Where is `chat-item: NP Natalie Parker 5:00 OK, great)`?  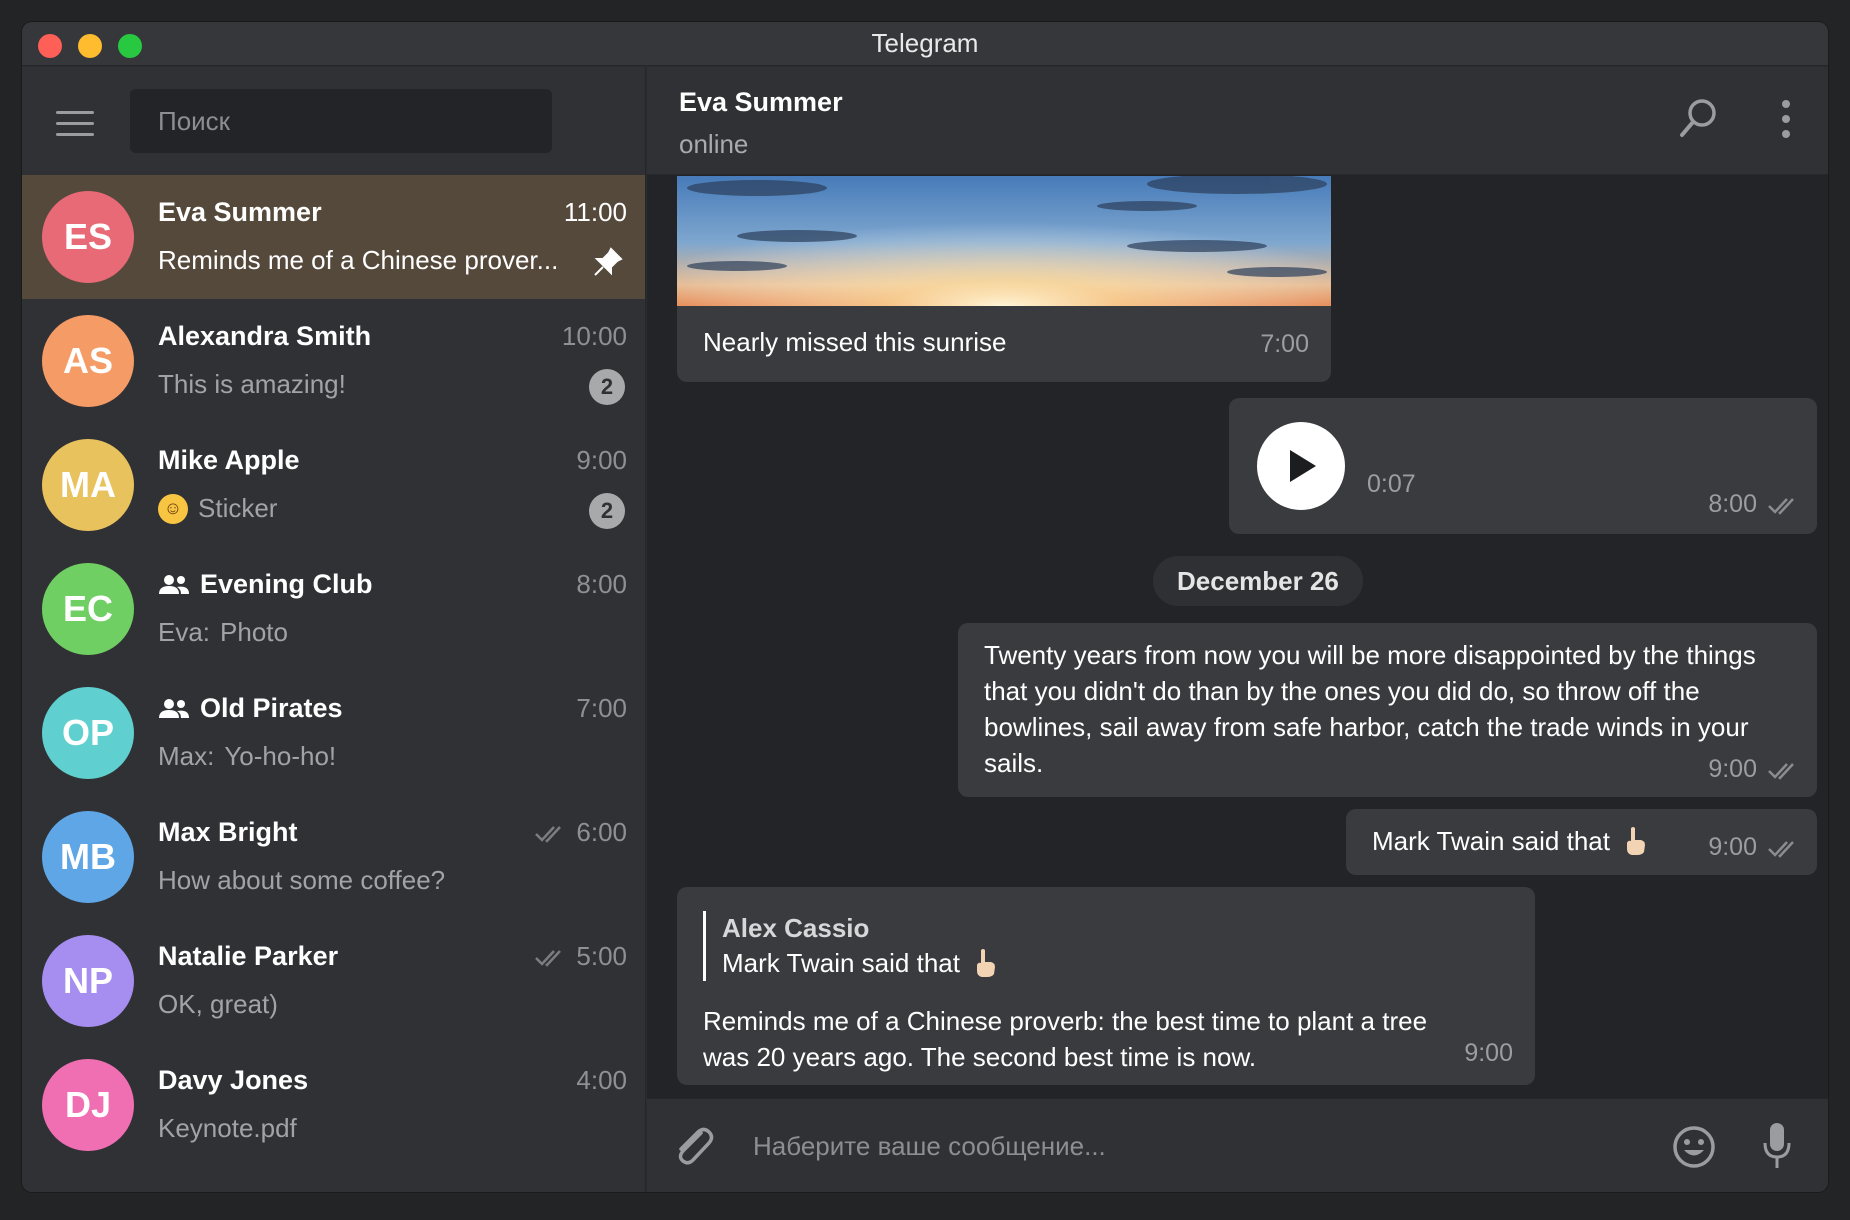 chat-item: NP Natalie Parker 5:00 OK, great) is located at coordinates (333, 981).